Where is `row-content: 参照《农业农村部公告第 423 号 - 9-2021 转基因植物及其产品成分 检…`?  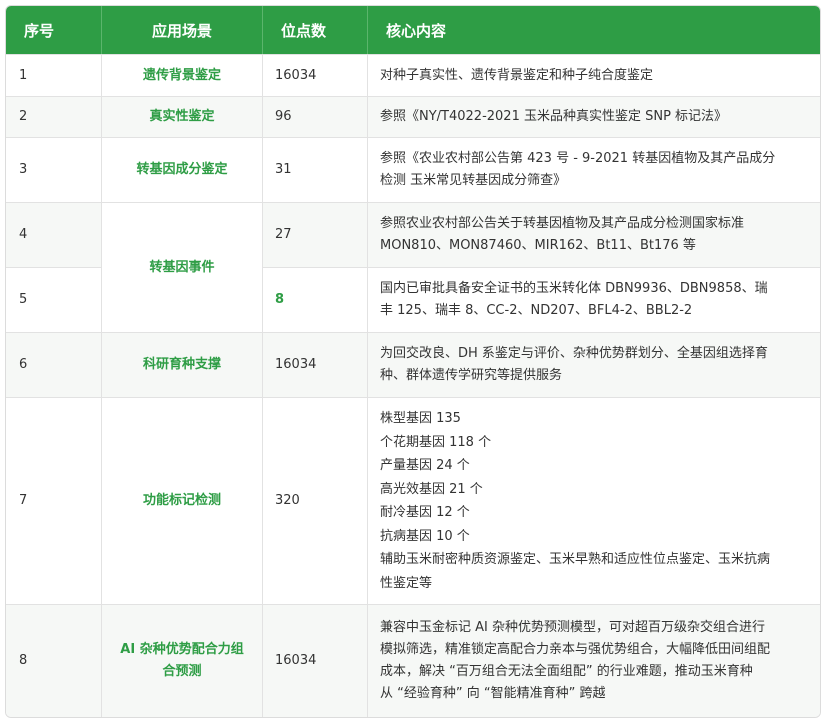 row-content: 参照《农业农村部公告第 423 号 - 9-2021 转基因植物及其产品成分 检… is located at coordinates (594, 169).